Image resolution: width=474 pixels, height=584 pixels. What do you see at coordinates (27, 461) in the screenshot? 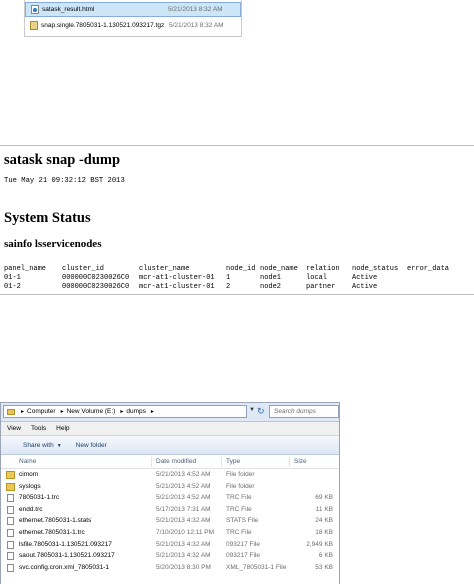
I see `column-name: Name` at bounding box center [27, 461].